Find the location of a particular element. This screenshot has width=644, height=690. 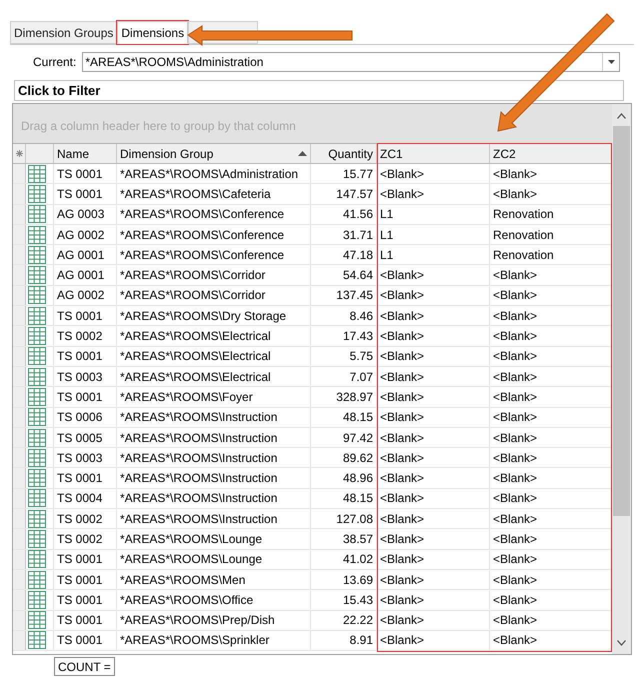

table-cell: 48.15 is located at coordinates (344, 498).